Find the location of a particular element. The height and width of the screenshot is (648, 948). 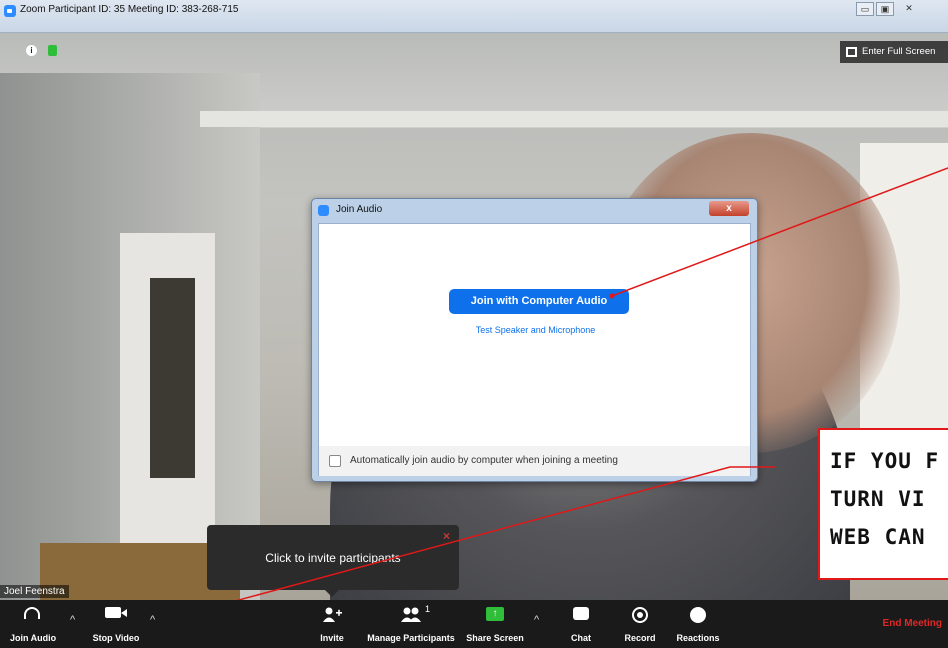

annotation-line: turn vi is located at coordinates (878, 499).